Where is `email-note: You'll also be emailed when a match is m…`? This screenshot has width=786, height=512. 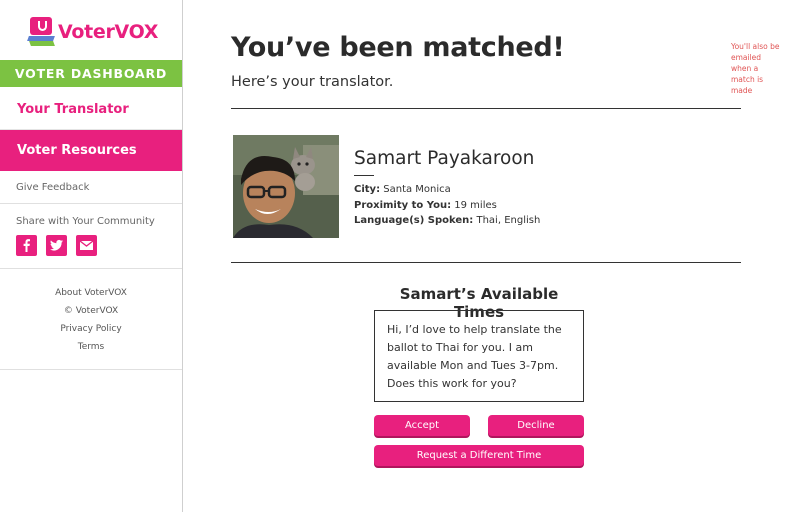 email-note: You'll also be emailed when a match is m… is located at coordinates (755, 68).